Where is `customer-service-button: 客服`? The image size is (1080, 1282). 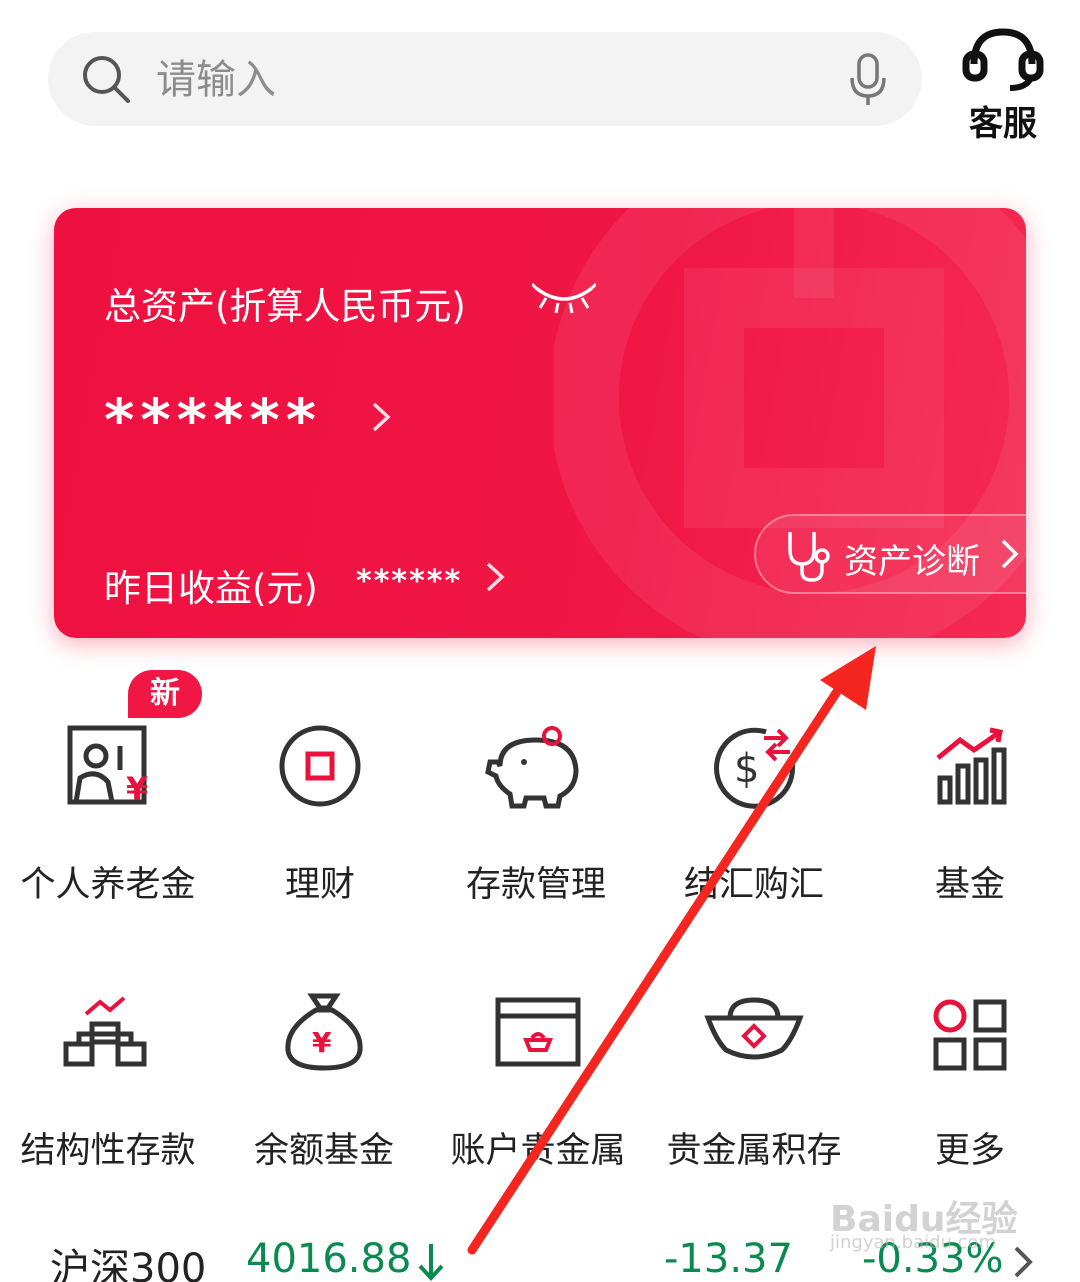 customer-service-button: 客服 is located at coordinates (1003, 84).